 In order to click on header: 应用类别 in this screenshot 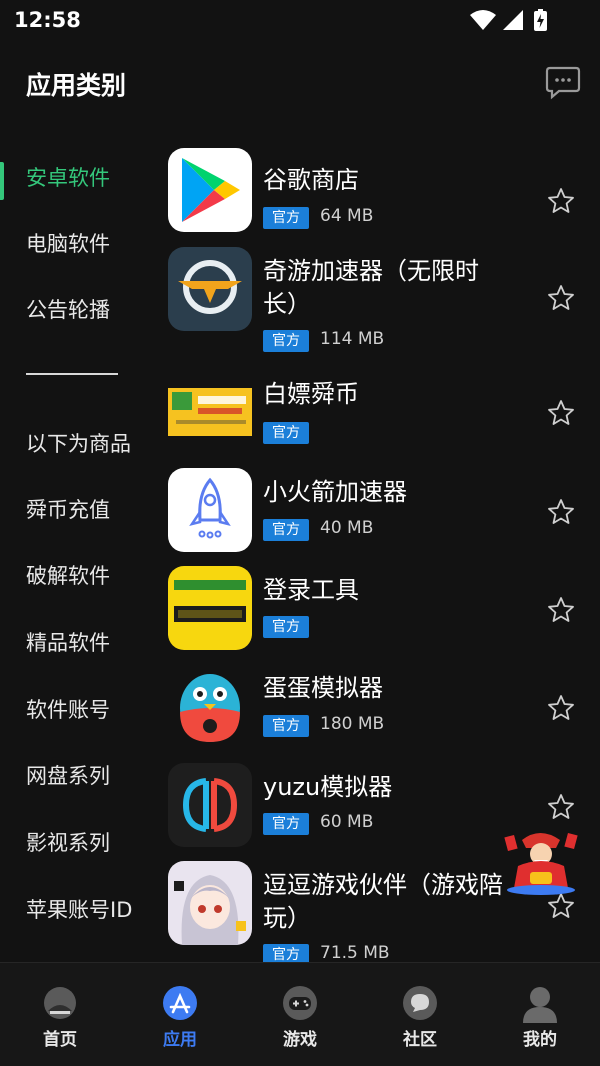, I will do `click(300, 84)`.